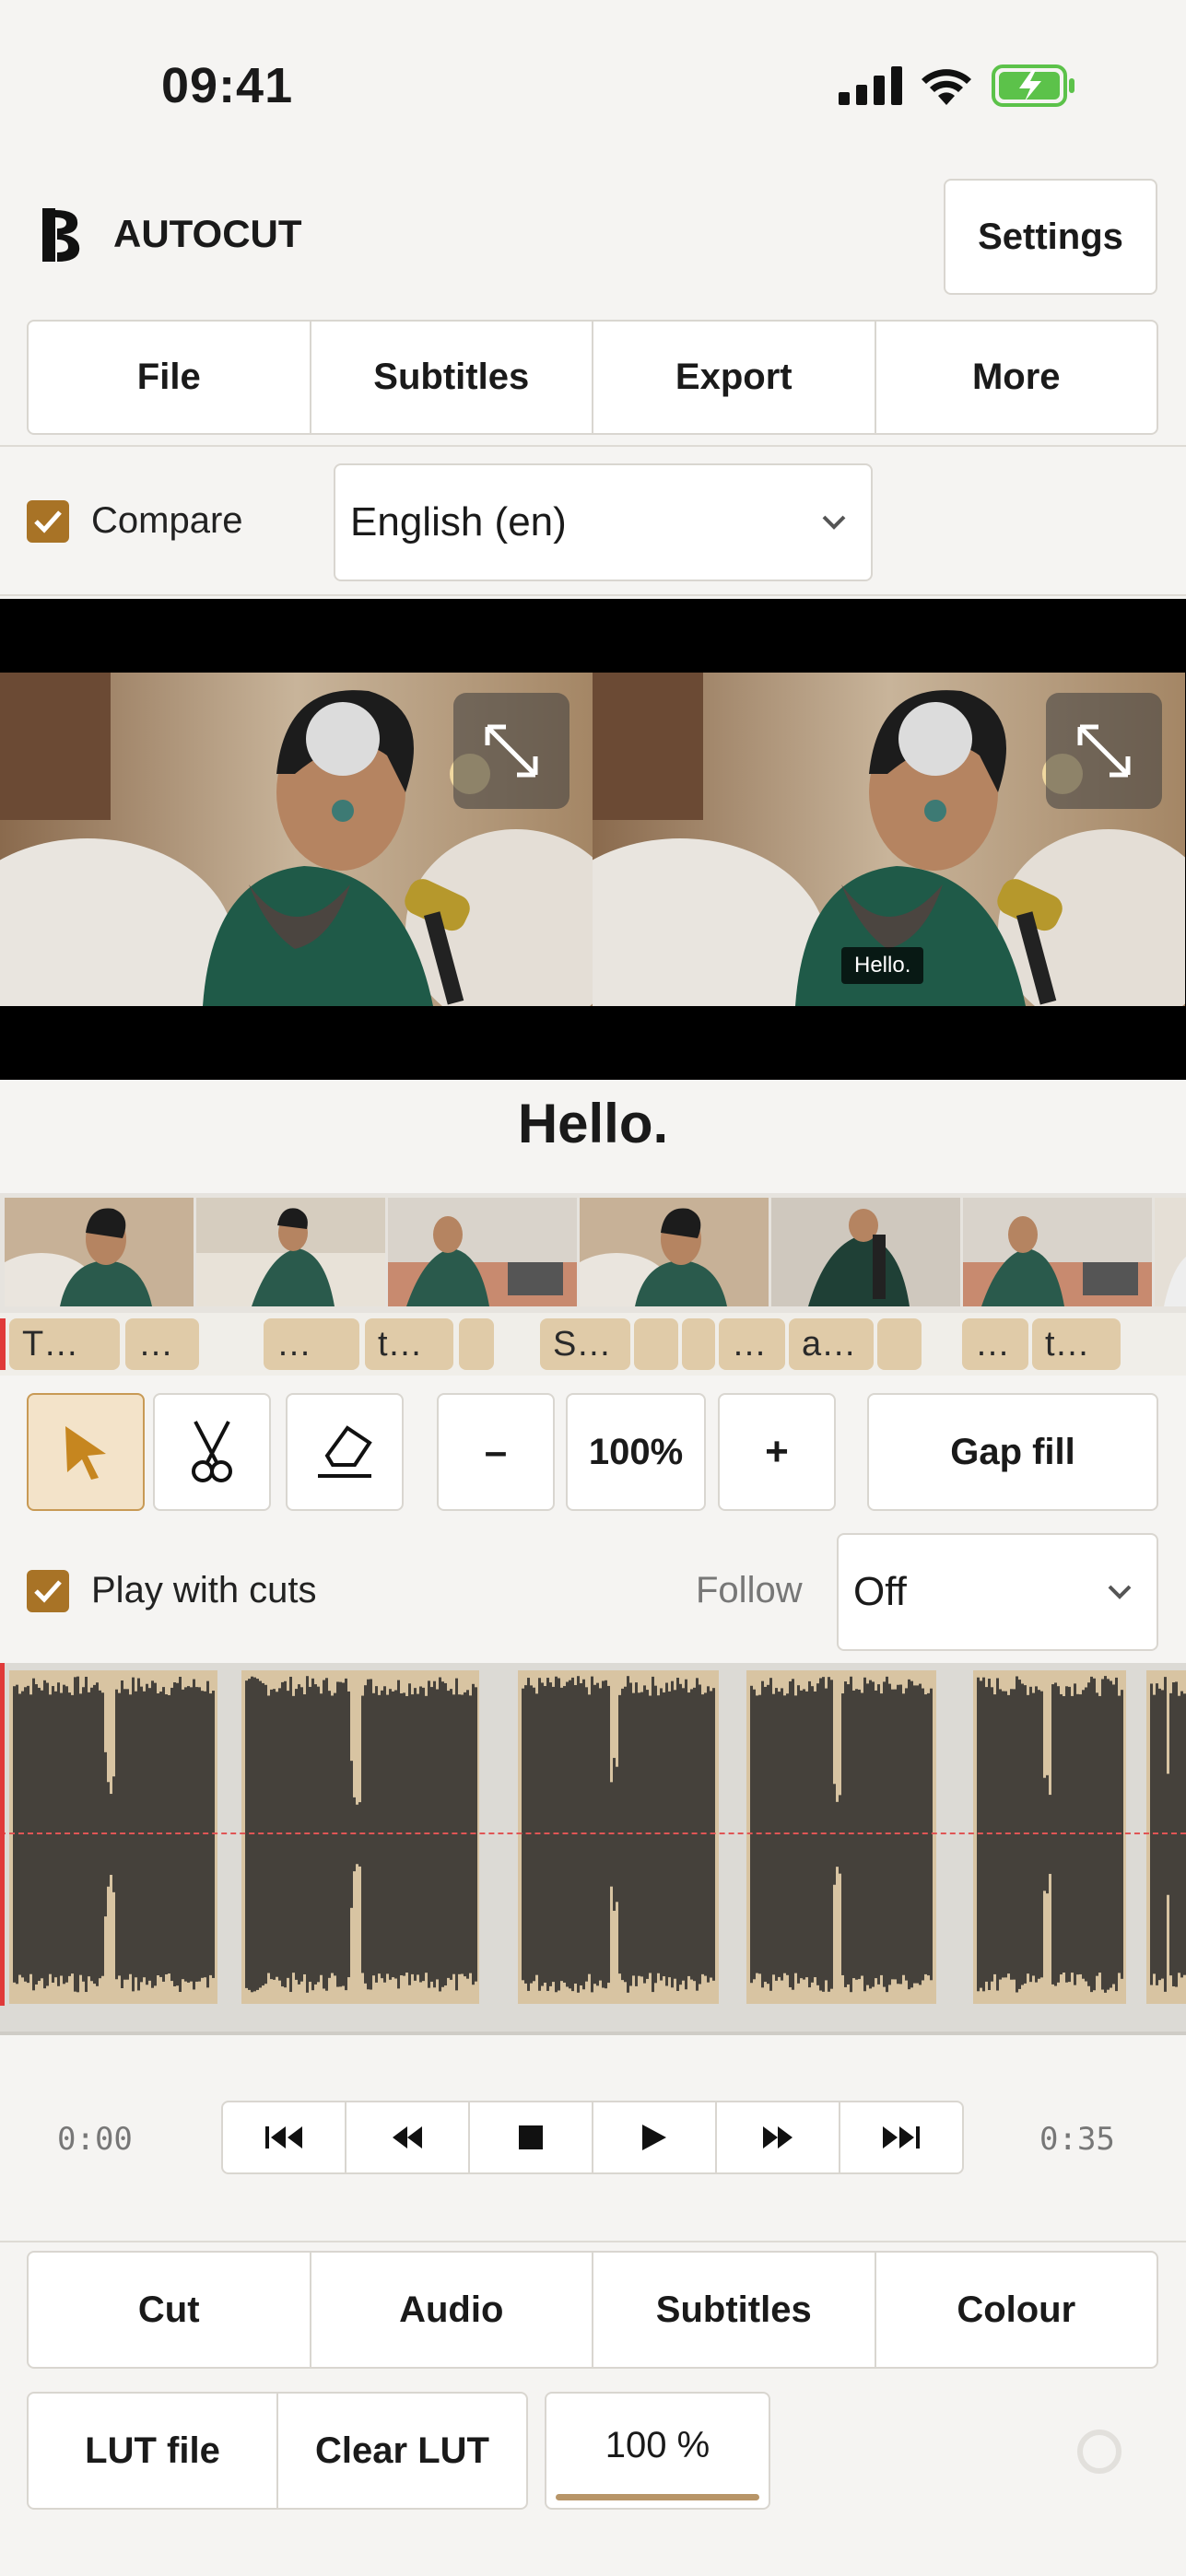 Image resolution: width=1186 pixels, height=2576 pixels. Describe the element at coordinates (1012, 1452) in the screenshot. I see `gap-fill-button: Gap fill` at that location.